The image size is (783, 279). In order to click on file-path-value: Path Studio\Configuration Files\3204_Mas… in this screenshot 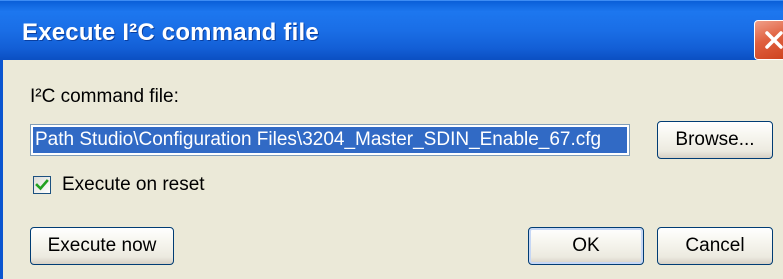, I will do `click(330, 140)`.